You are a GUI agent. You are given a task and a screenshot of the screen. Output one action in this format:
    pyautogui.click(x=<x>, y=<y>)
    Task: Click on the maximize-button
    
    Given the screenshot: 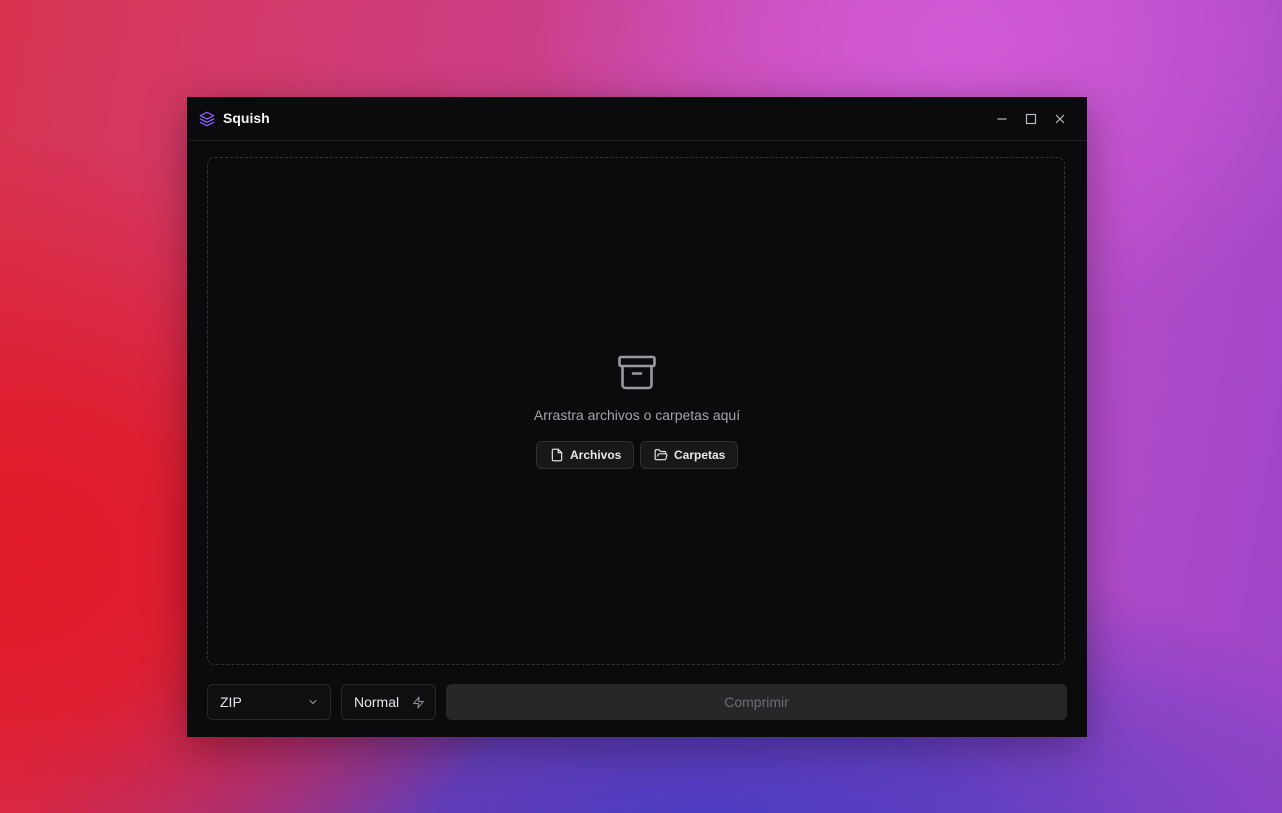 What is the action you would take?
    pyautogui.click(x=1031, y=119)
    